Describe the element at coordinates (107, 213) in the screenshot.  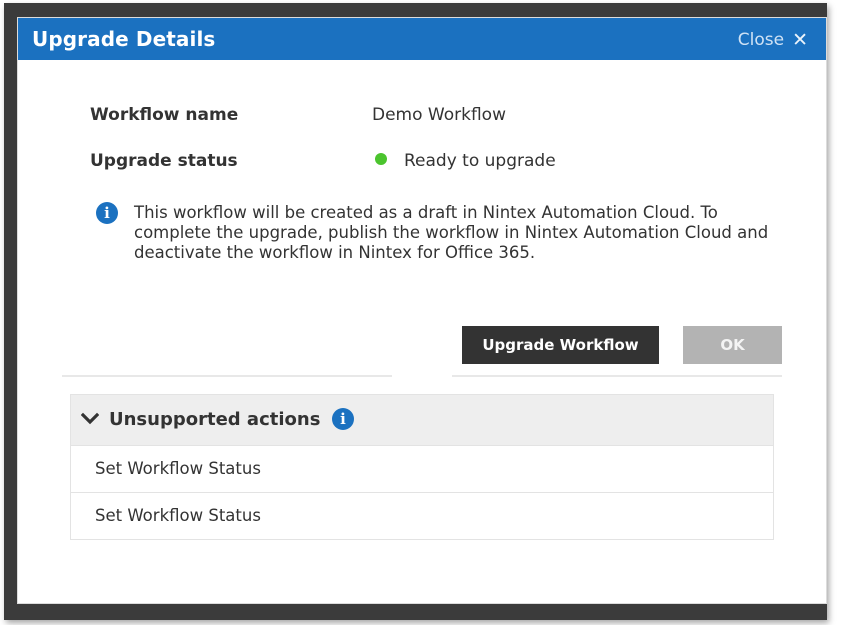
I see `info-icon: i` at that location.